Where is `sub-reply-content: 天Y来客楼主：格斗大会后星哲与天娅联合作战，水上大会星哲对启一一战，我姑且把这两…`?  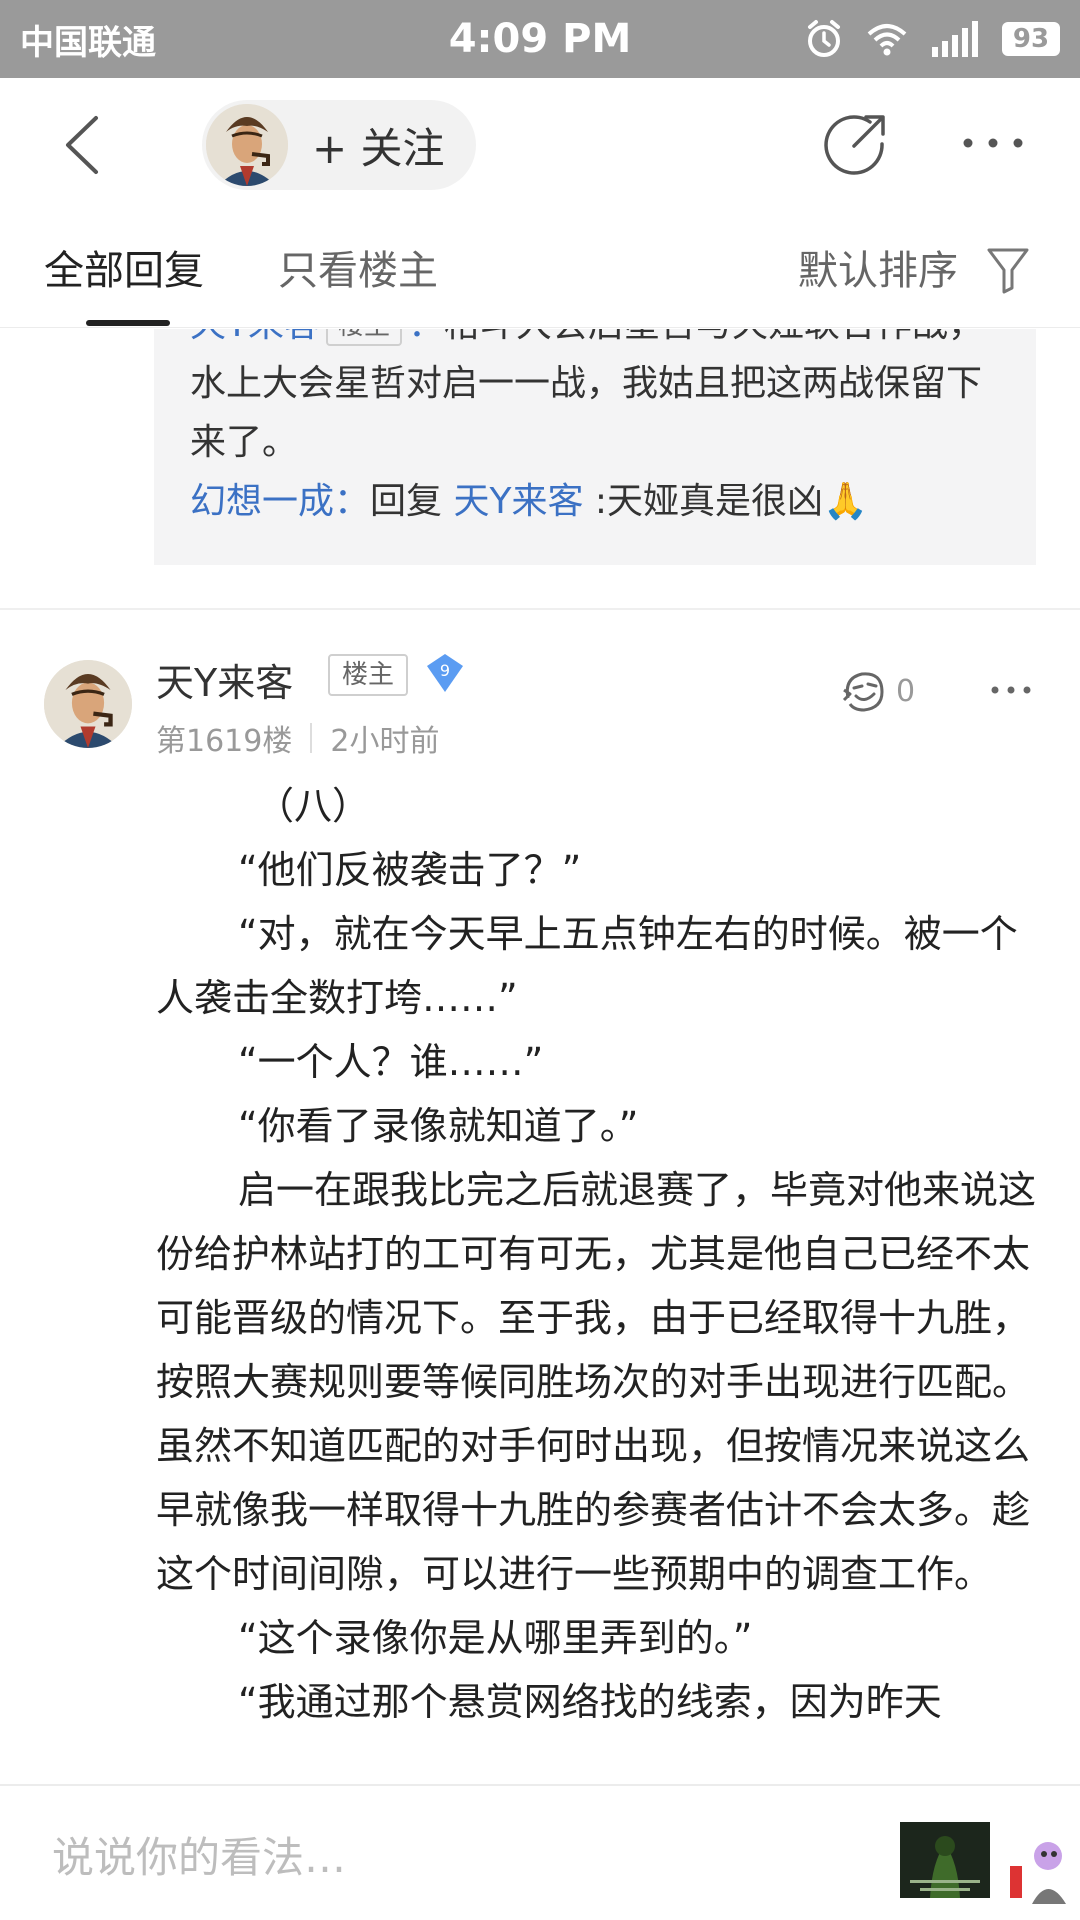 sub-reply-content: 天Y来客楼主：格斗大会后星哲与天娅联合作战，水上大会星哲对启一一战，我姑且把这两… is located at coordinates (600, 430).